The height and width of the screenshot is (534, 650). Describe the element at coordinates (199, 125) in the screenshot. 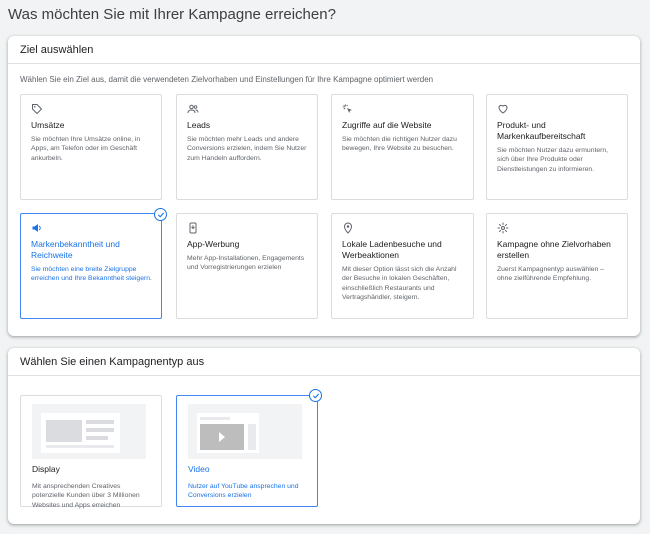

I see `goal-tile-title: Leads` at that location.